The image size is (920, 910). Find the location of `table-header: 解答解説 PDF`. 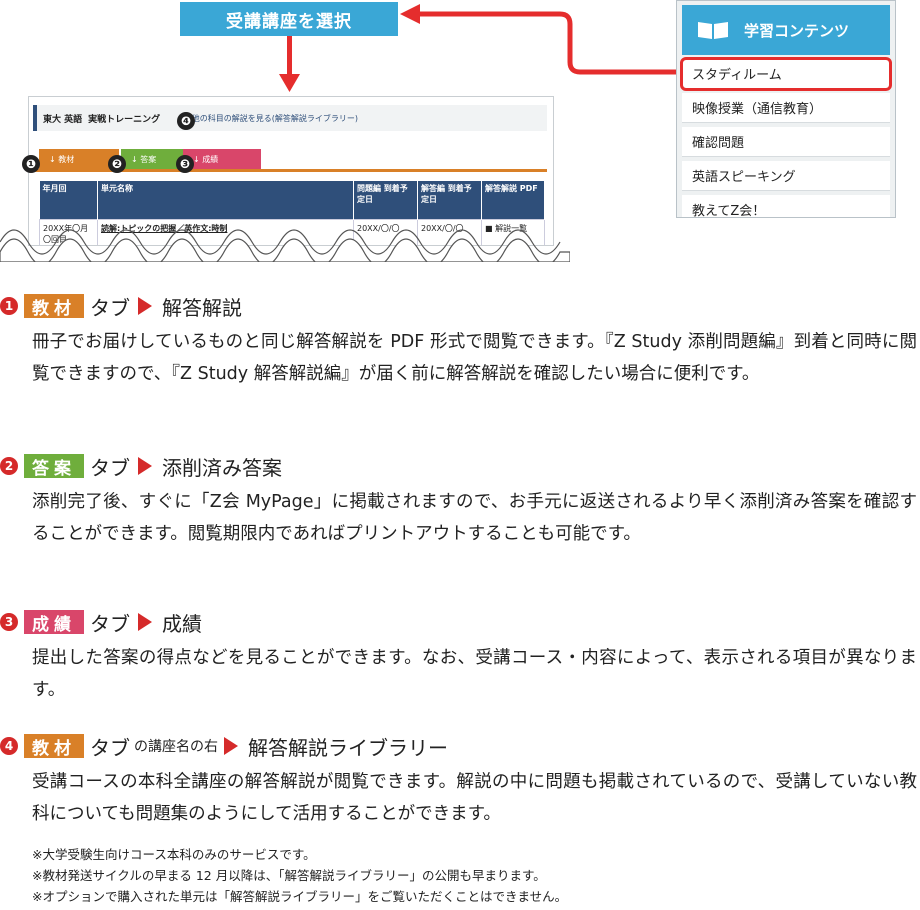

table-header: 解答解説 PDF is located at coordinates (513, 200).